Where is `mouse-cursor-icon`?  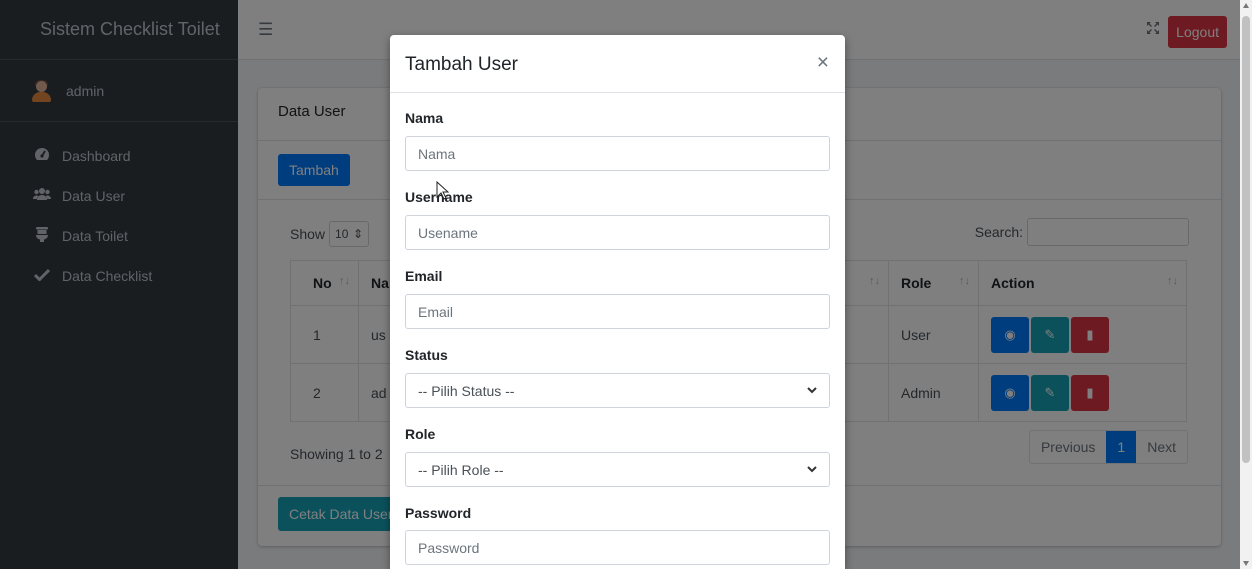 mouse-cursor-icon is located at coordinates (443, 190).